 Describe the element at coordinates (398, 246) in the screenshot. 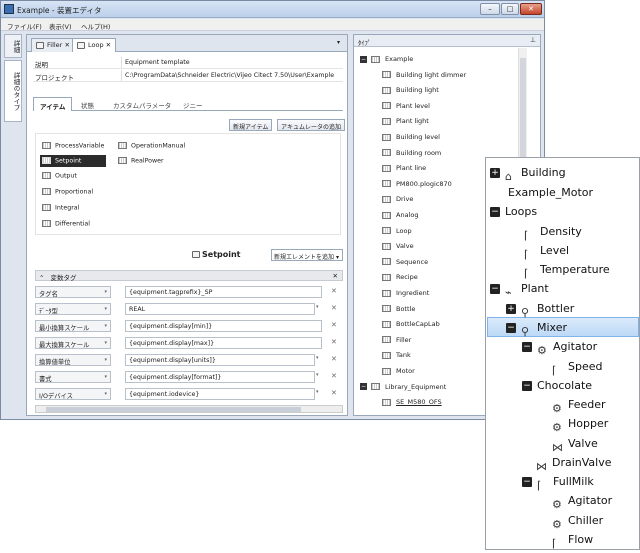

I see `list-item: Valve` at that location.